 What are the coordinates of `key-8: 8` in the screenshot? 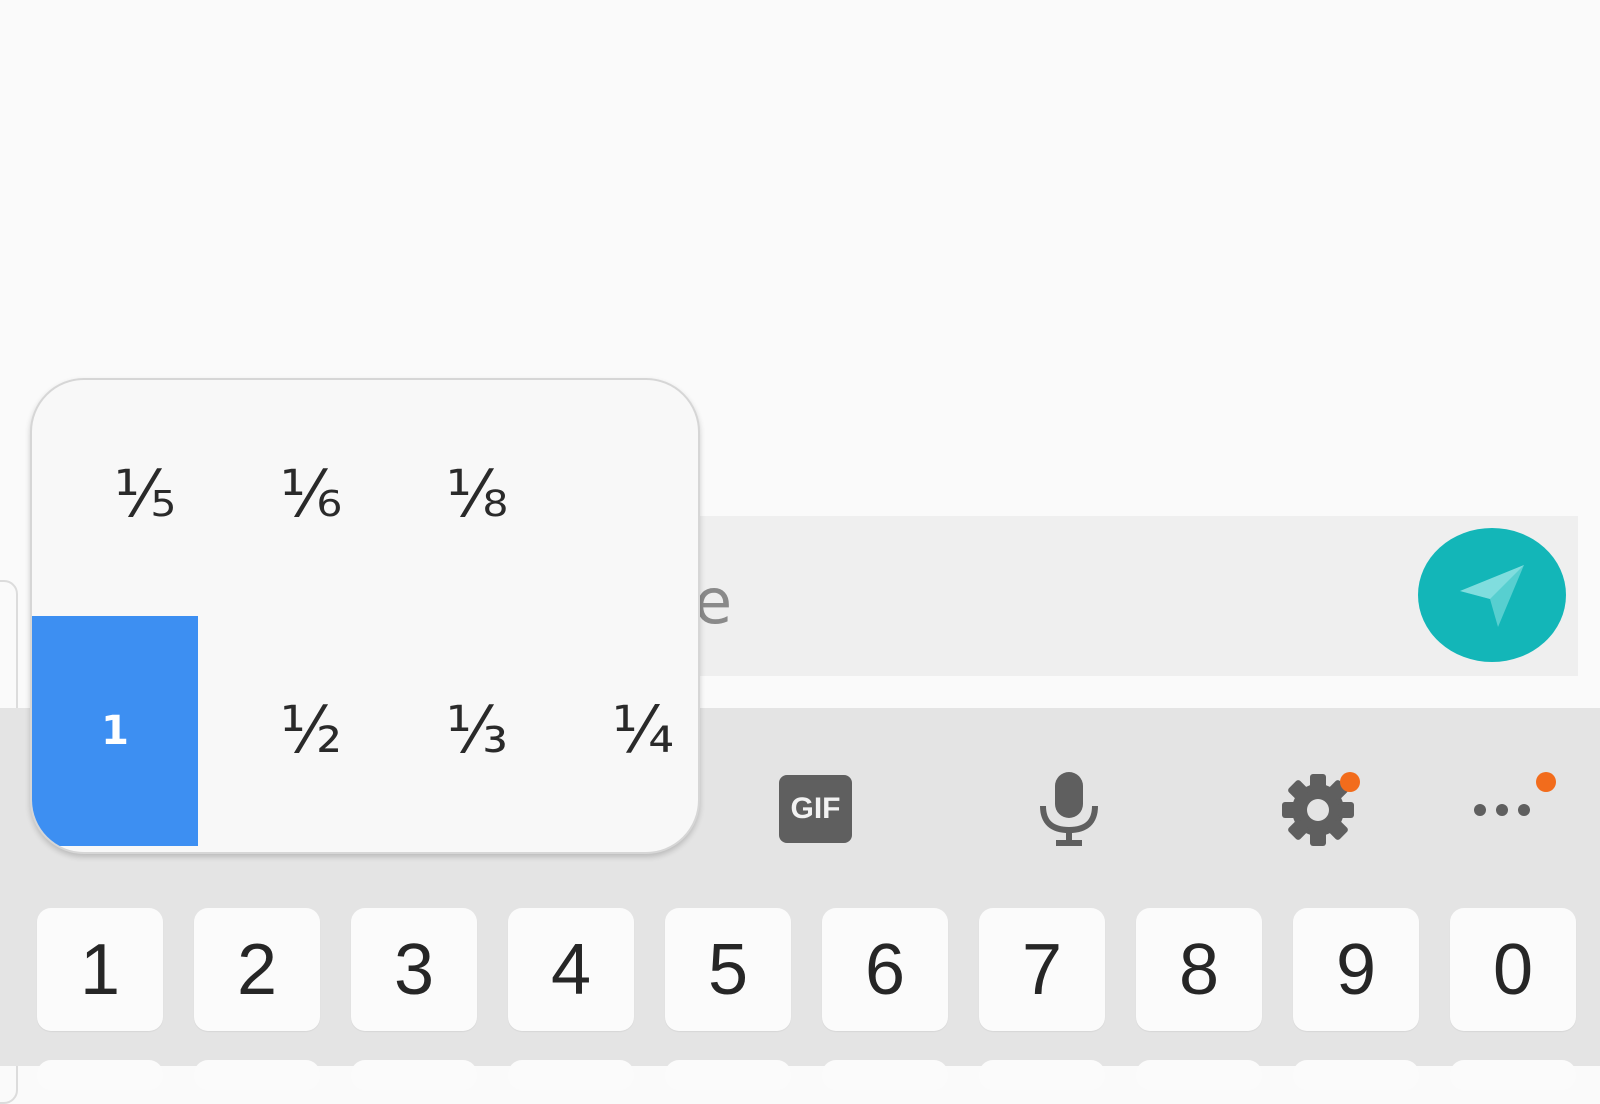 It's located at (1199, 969).